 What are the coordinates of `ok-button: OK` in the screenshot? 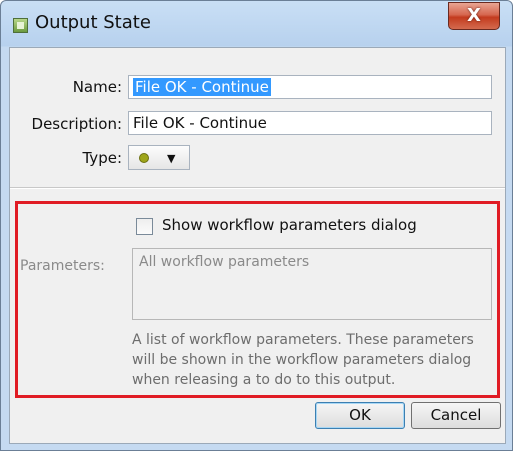 It's located at (360, 415).